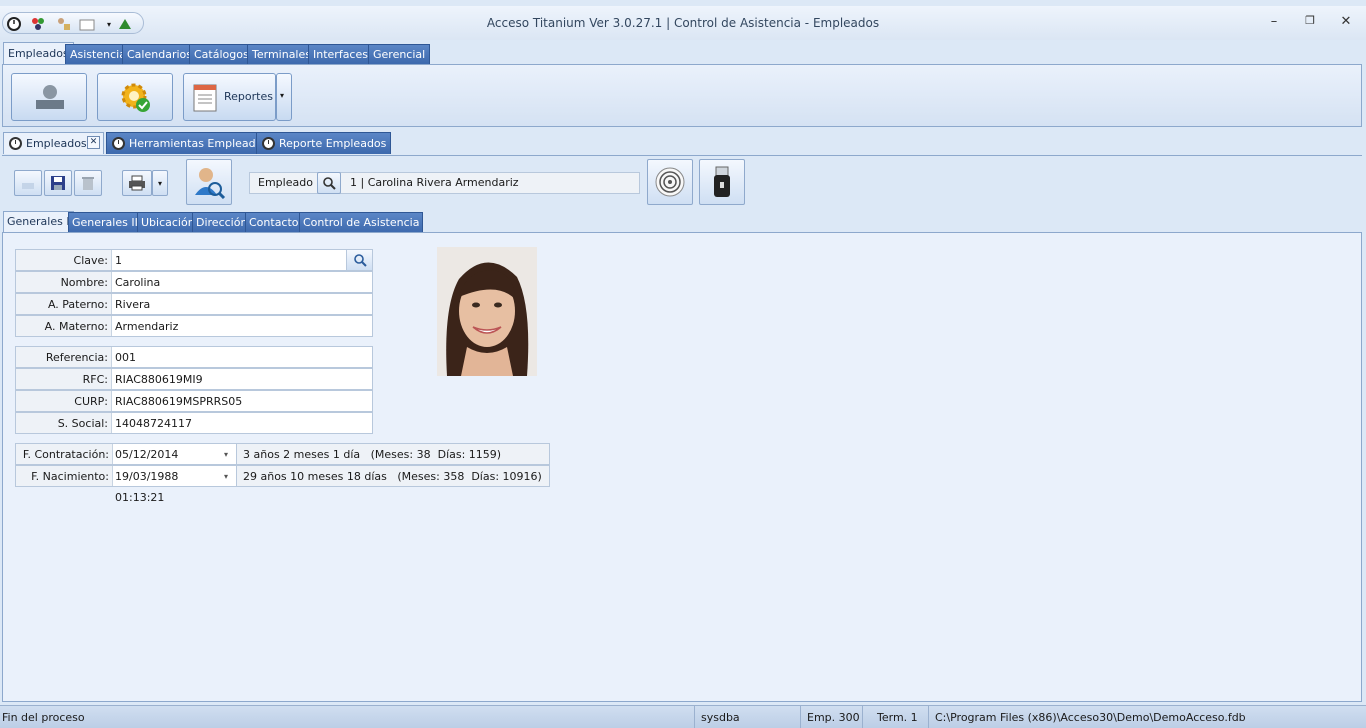 This screenshot has width=1366, height=728. I want to click on print-dropdown-button: ▾, so click(160, 183).